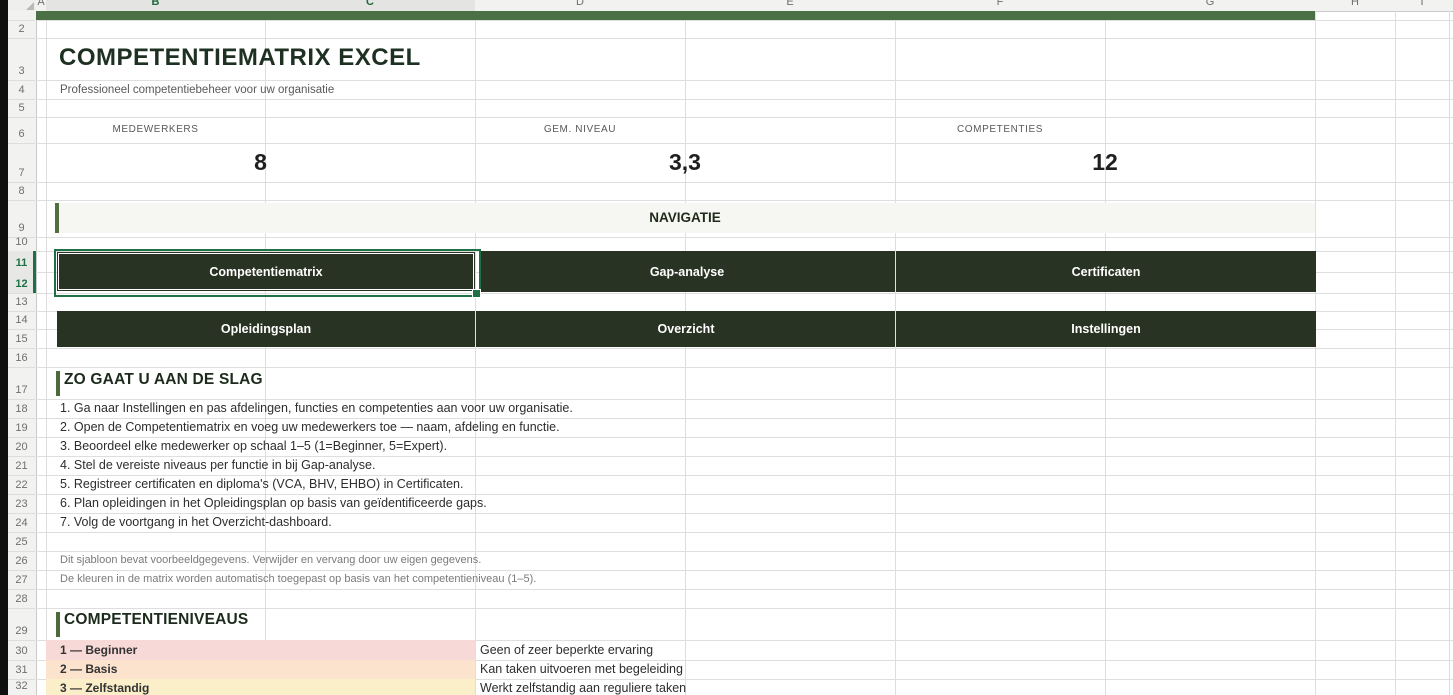 This screenshot has height=695, width=1453. I want to click on nav-button-gap-analyse: Gap-analyse, so click(687, 271).